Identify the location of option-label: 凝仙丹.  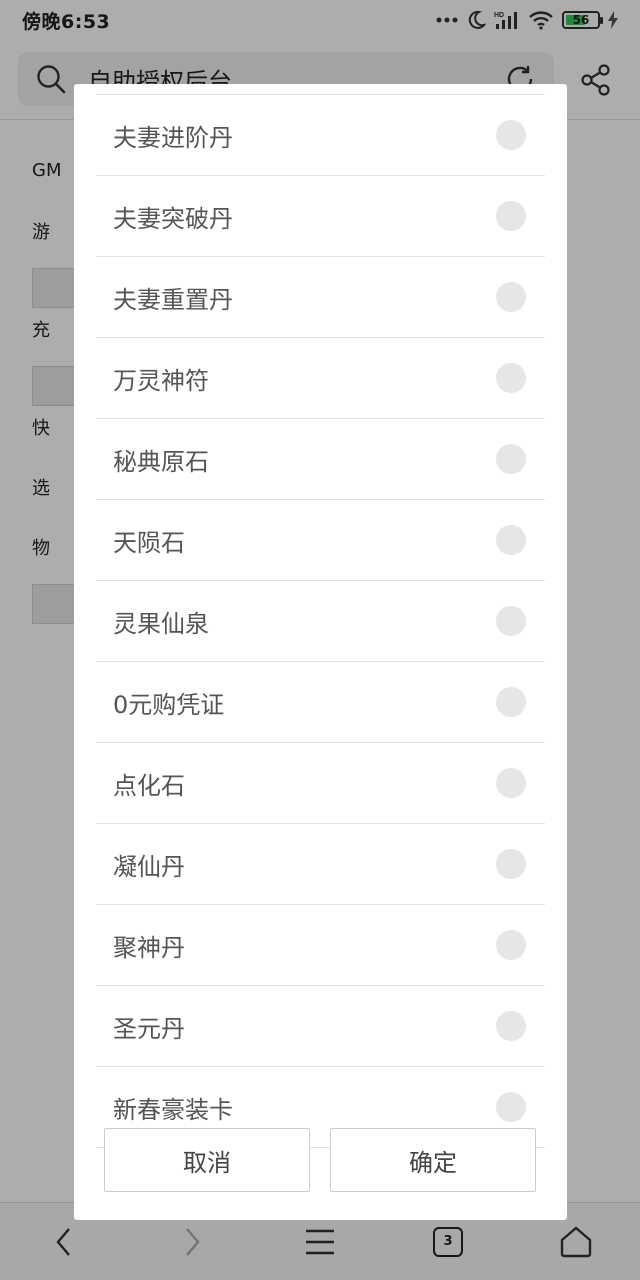
(149, 866).